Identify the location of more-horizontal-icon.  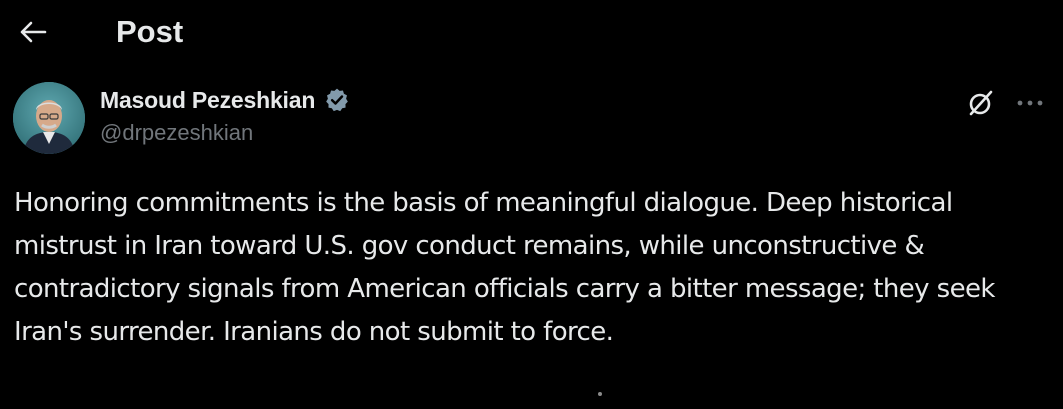
(1030, 103).